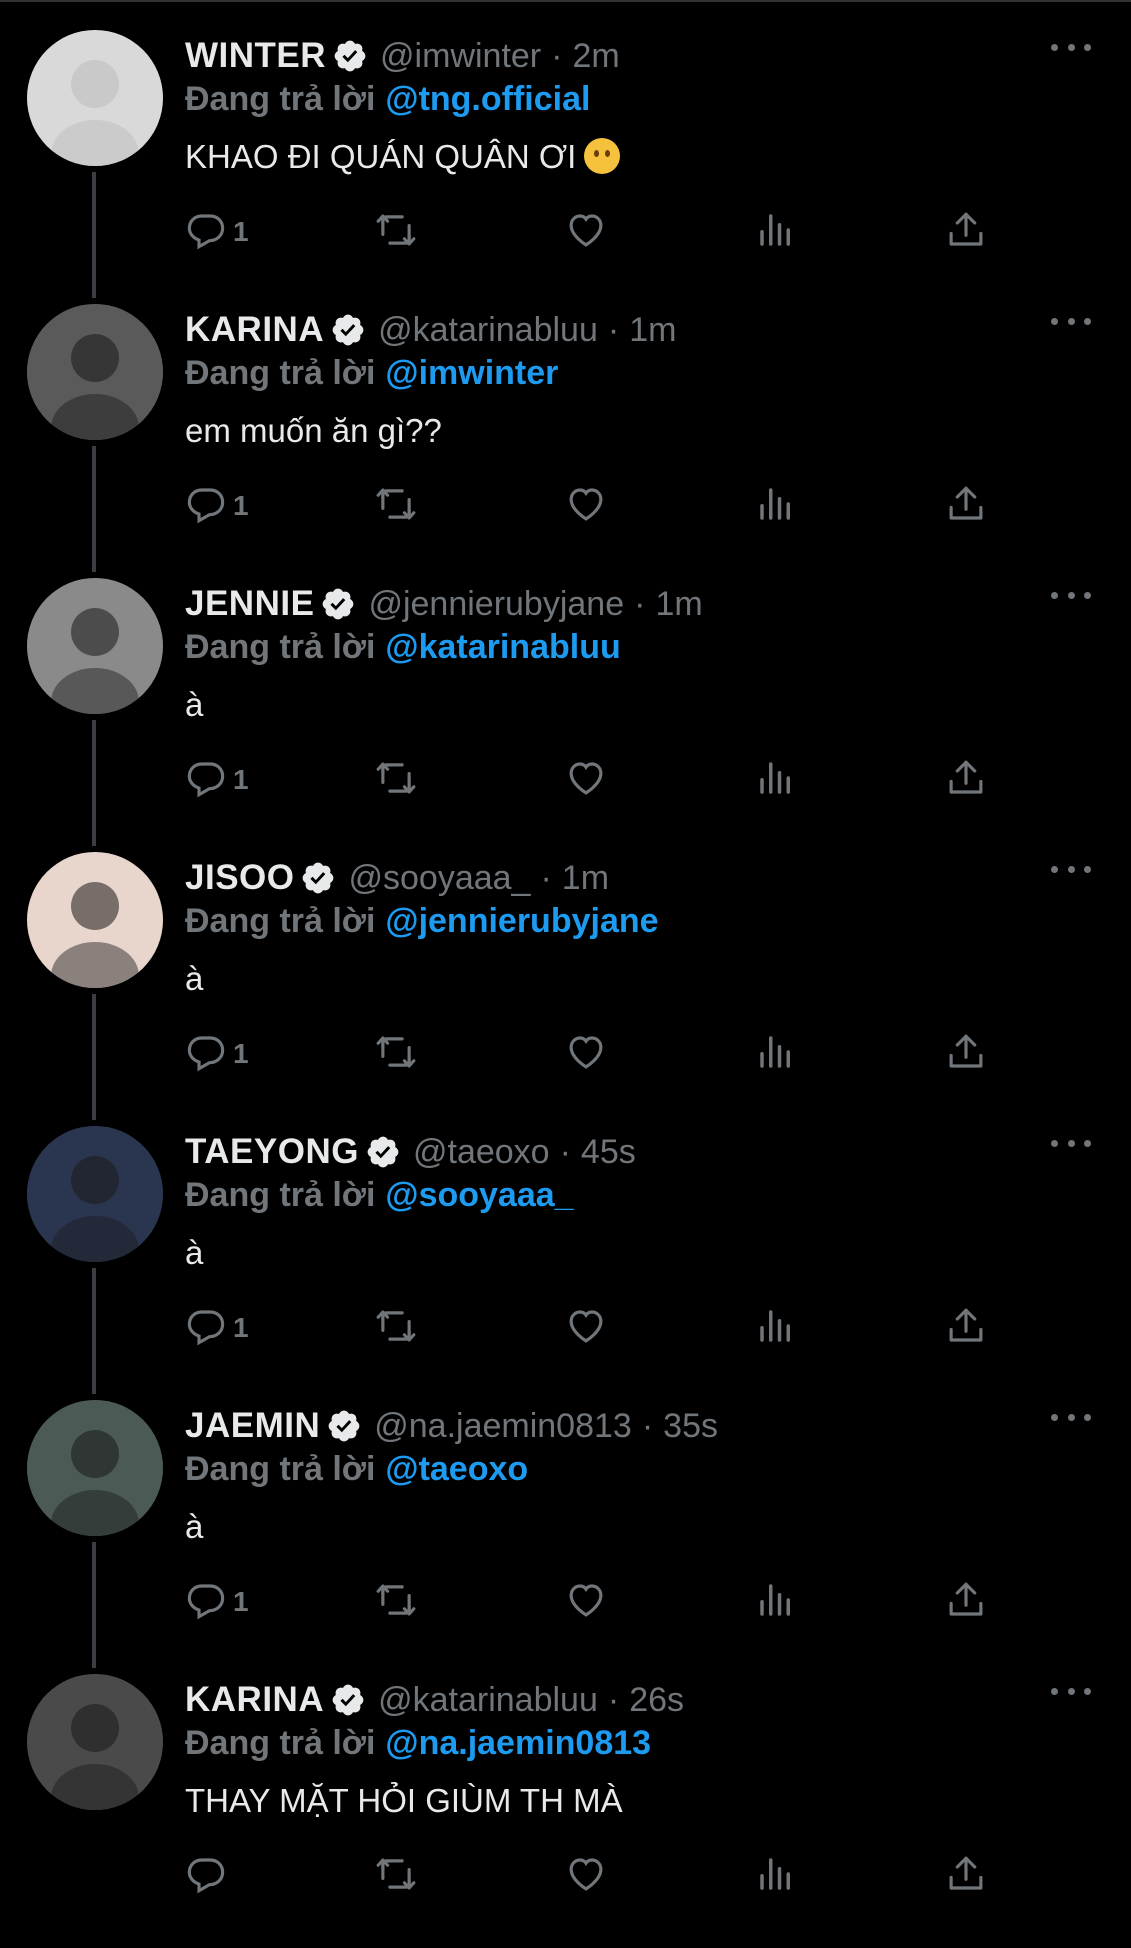 This screenshot has height=1948, width=1131. What do you see at coordinates (241, 231) in the screenshot?
I see `reply-count: 1` at bounding box center [241, 231].